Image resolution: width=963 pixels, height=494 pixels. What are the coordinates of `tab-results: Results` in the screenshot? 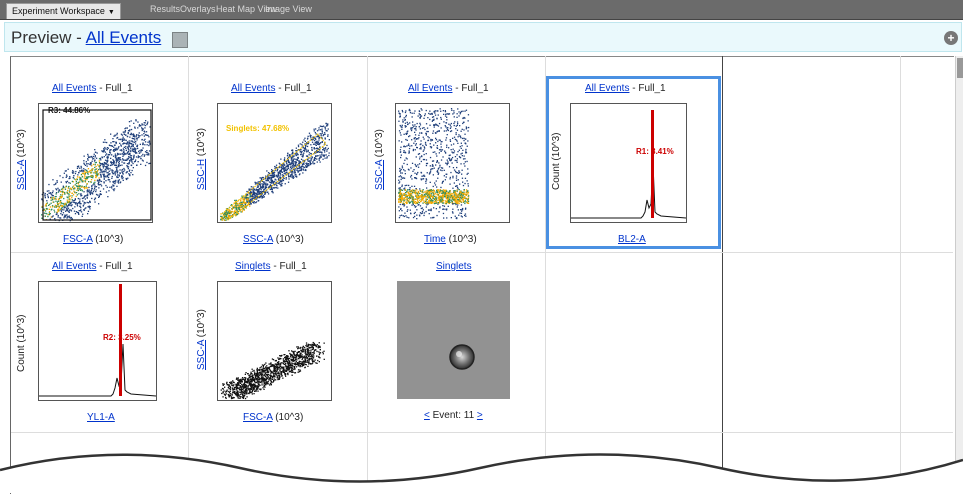 It's located at (165, 9).